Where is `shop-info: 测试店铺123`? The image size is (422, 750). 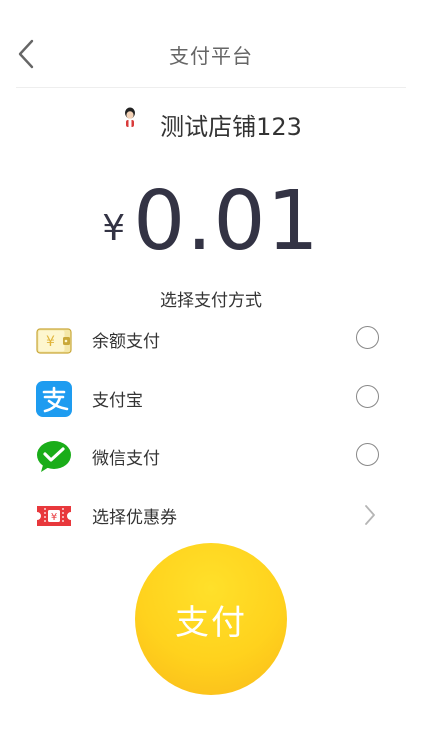
shop-info: 测试店铺123 is located at coordinates (211, 124).